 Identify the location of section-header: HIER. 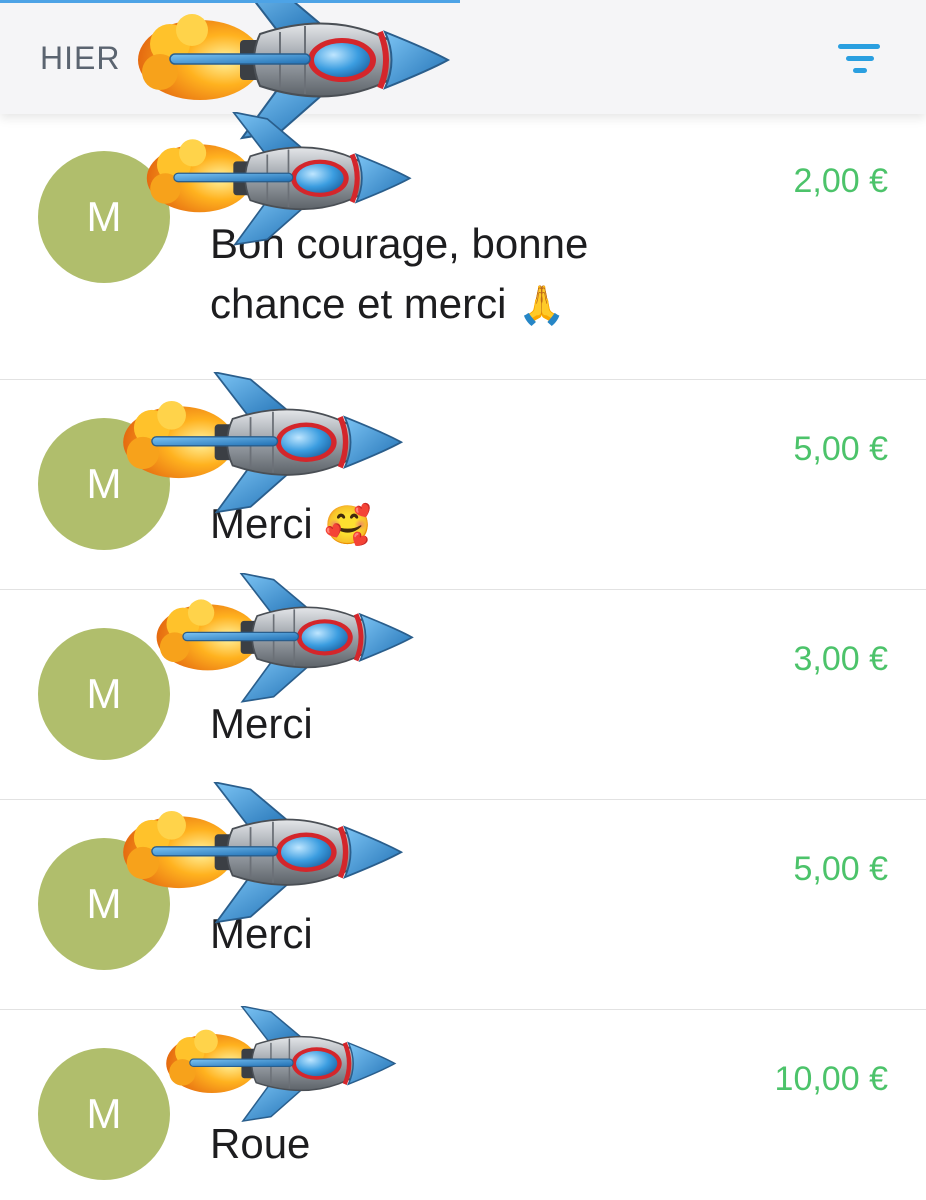
(463, 57).